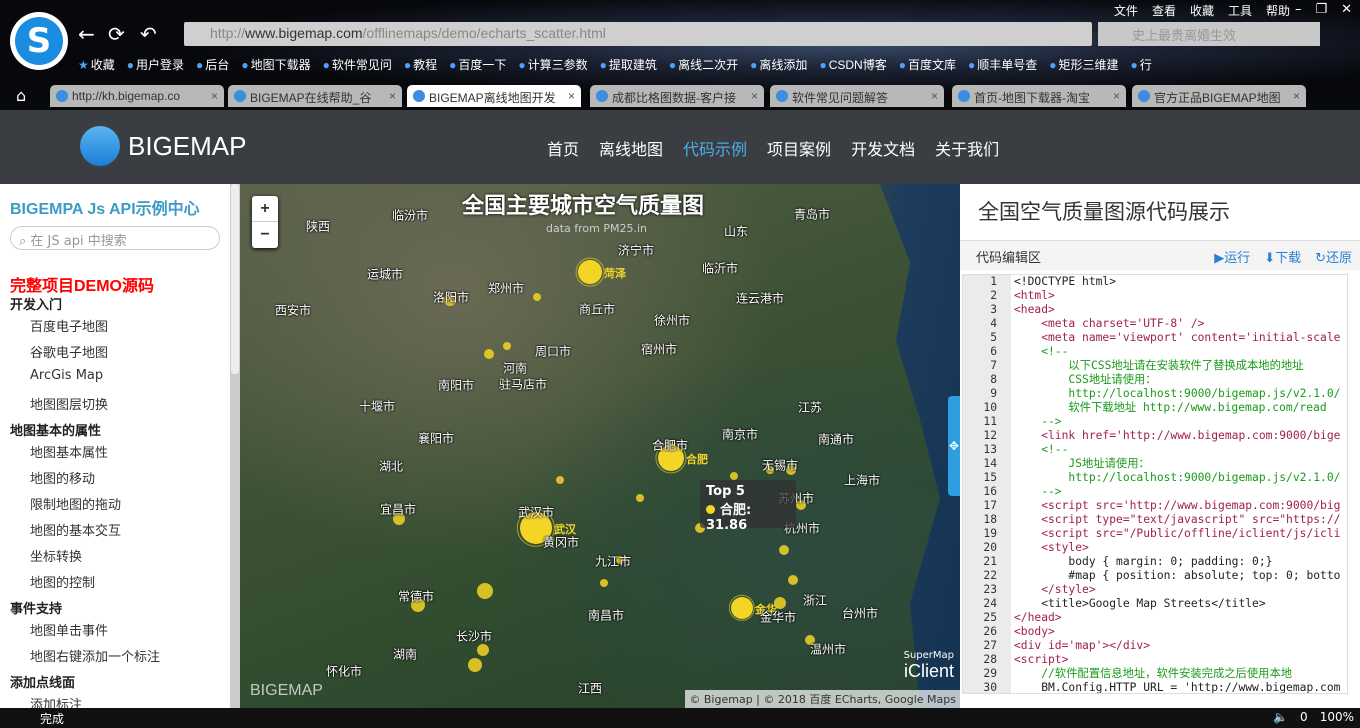  Describe the element at coordinates (563, 148) in the screenshot. I see `nav-item: 首页` at that location.